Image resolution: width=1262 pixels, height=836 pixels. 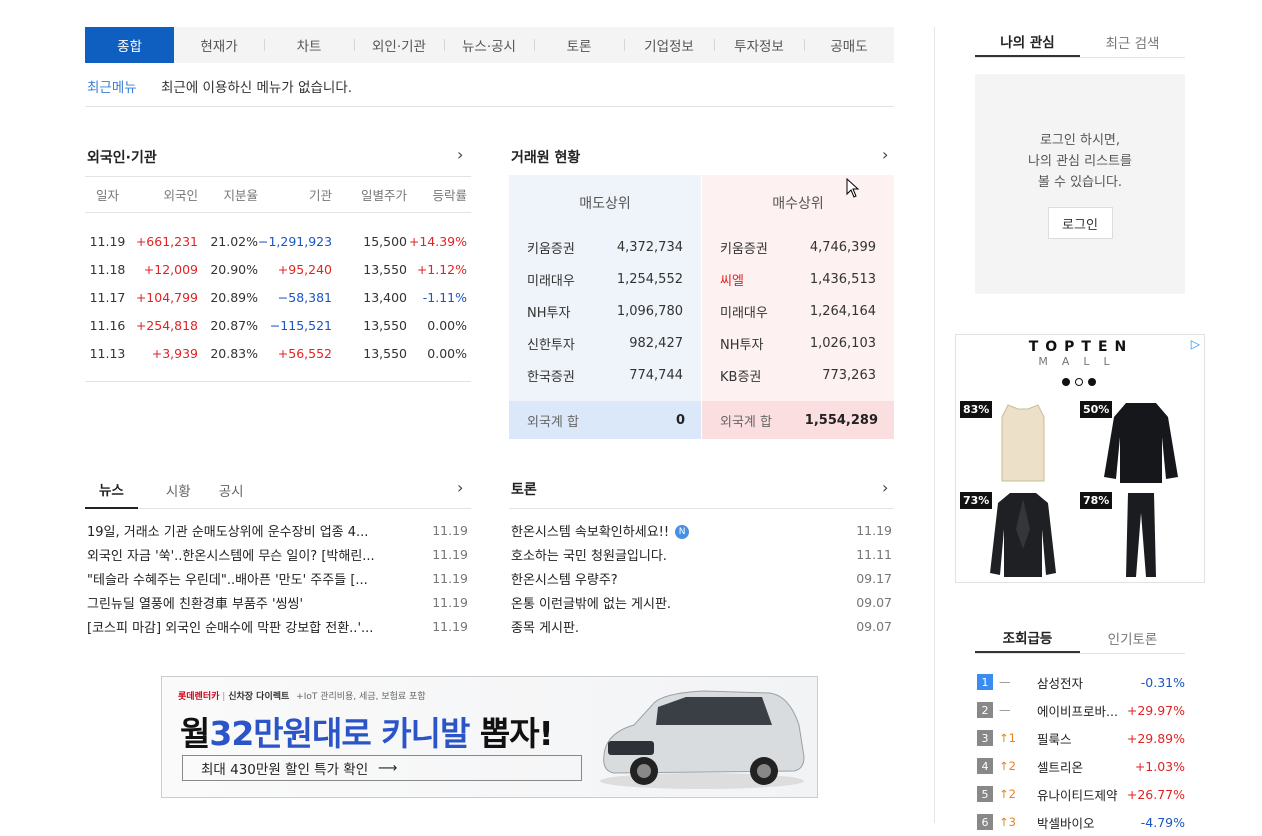 What do you see at coordinates (388, 768) in the screenshot?
I see `arrow-right-icon: ⟶` at bounding box center [388, 768].